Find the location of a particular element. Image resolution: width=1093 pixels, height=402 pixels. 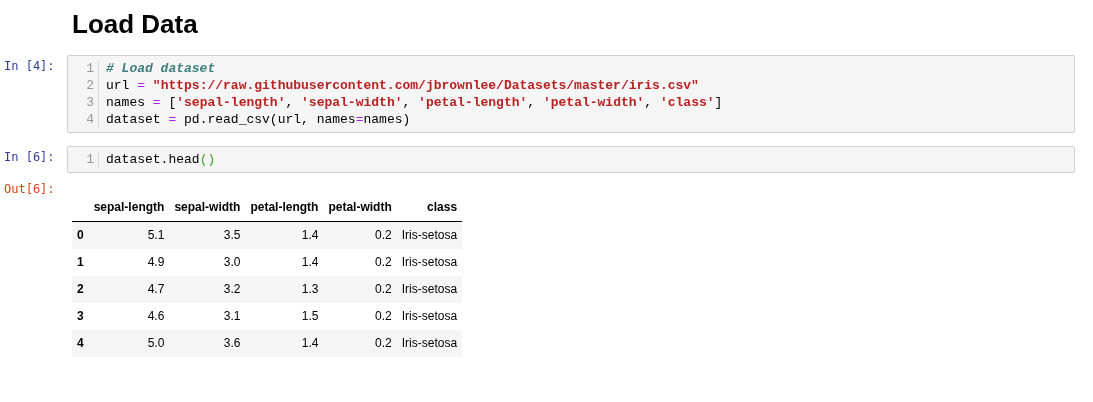

column-header: petal-width is located at coordinates (360, 208).